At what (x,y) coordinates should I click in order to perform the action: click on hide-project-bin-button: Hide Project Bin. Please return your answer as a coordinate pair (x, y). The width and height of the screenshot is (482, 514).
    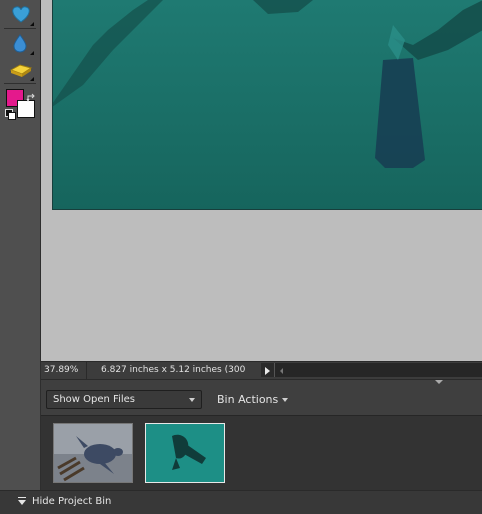
    Looking at the image, I should click on (76, 502).